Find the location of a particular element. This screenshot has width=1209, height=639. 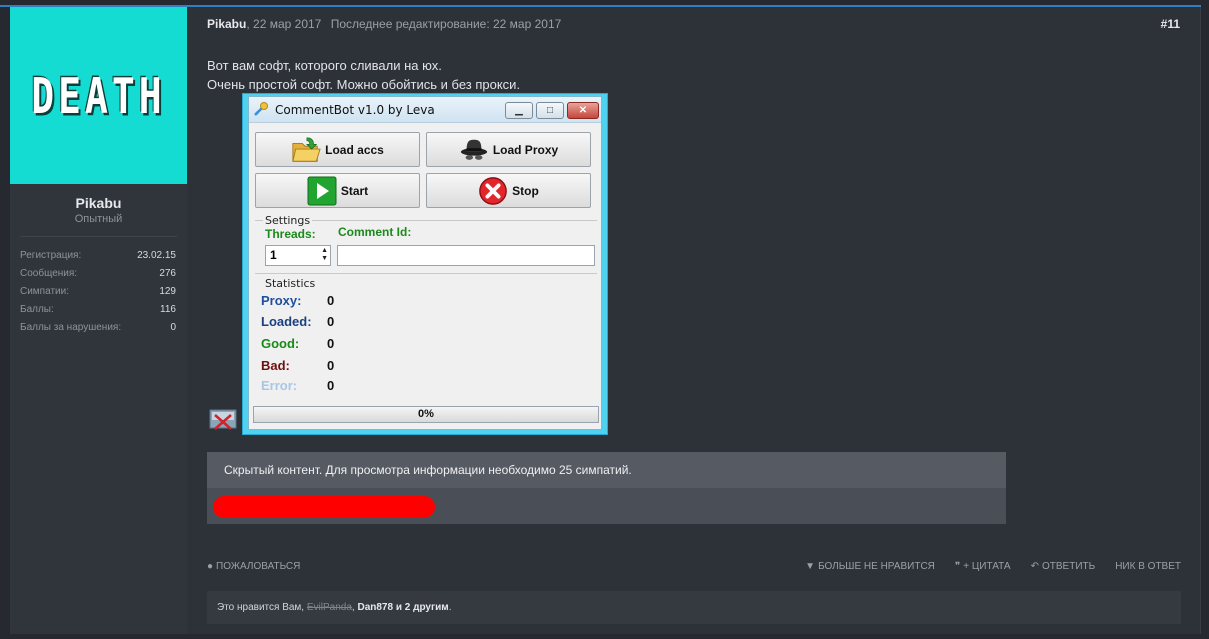

thumbs-down-icon: ▼ is located at coordinates (810, 566).